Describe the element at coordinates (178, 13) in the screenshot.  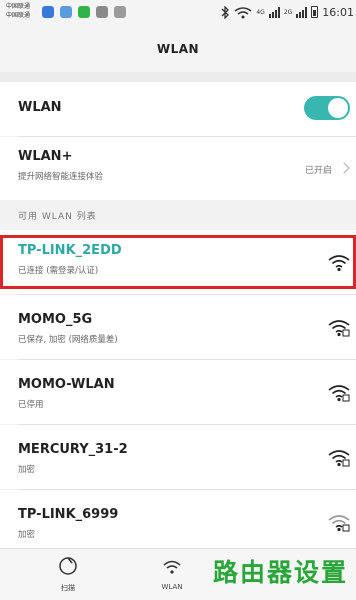
I see `status-bar: 中国联通 中国联通 4G 2G 16:01` at that location.